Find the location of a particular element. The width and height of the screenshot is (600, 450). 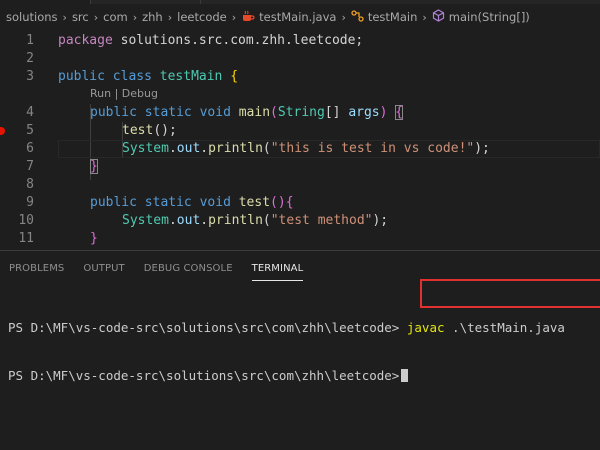

code-token: [] is located at coordinates (332, 112).